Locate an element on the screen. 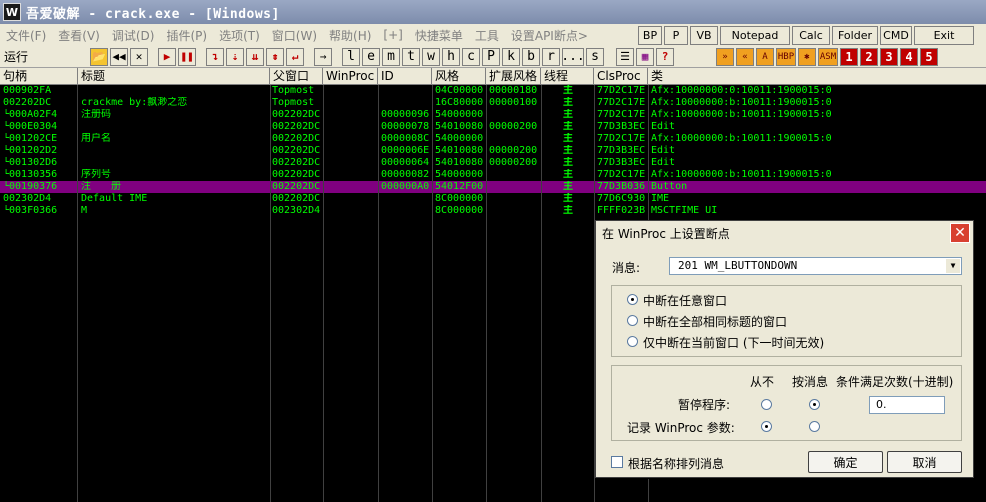  open-icon: 📂 is located at coordinates (99, 56).